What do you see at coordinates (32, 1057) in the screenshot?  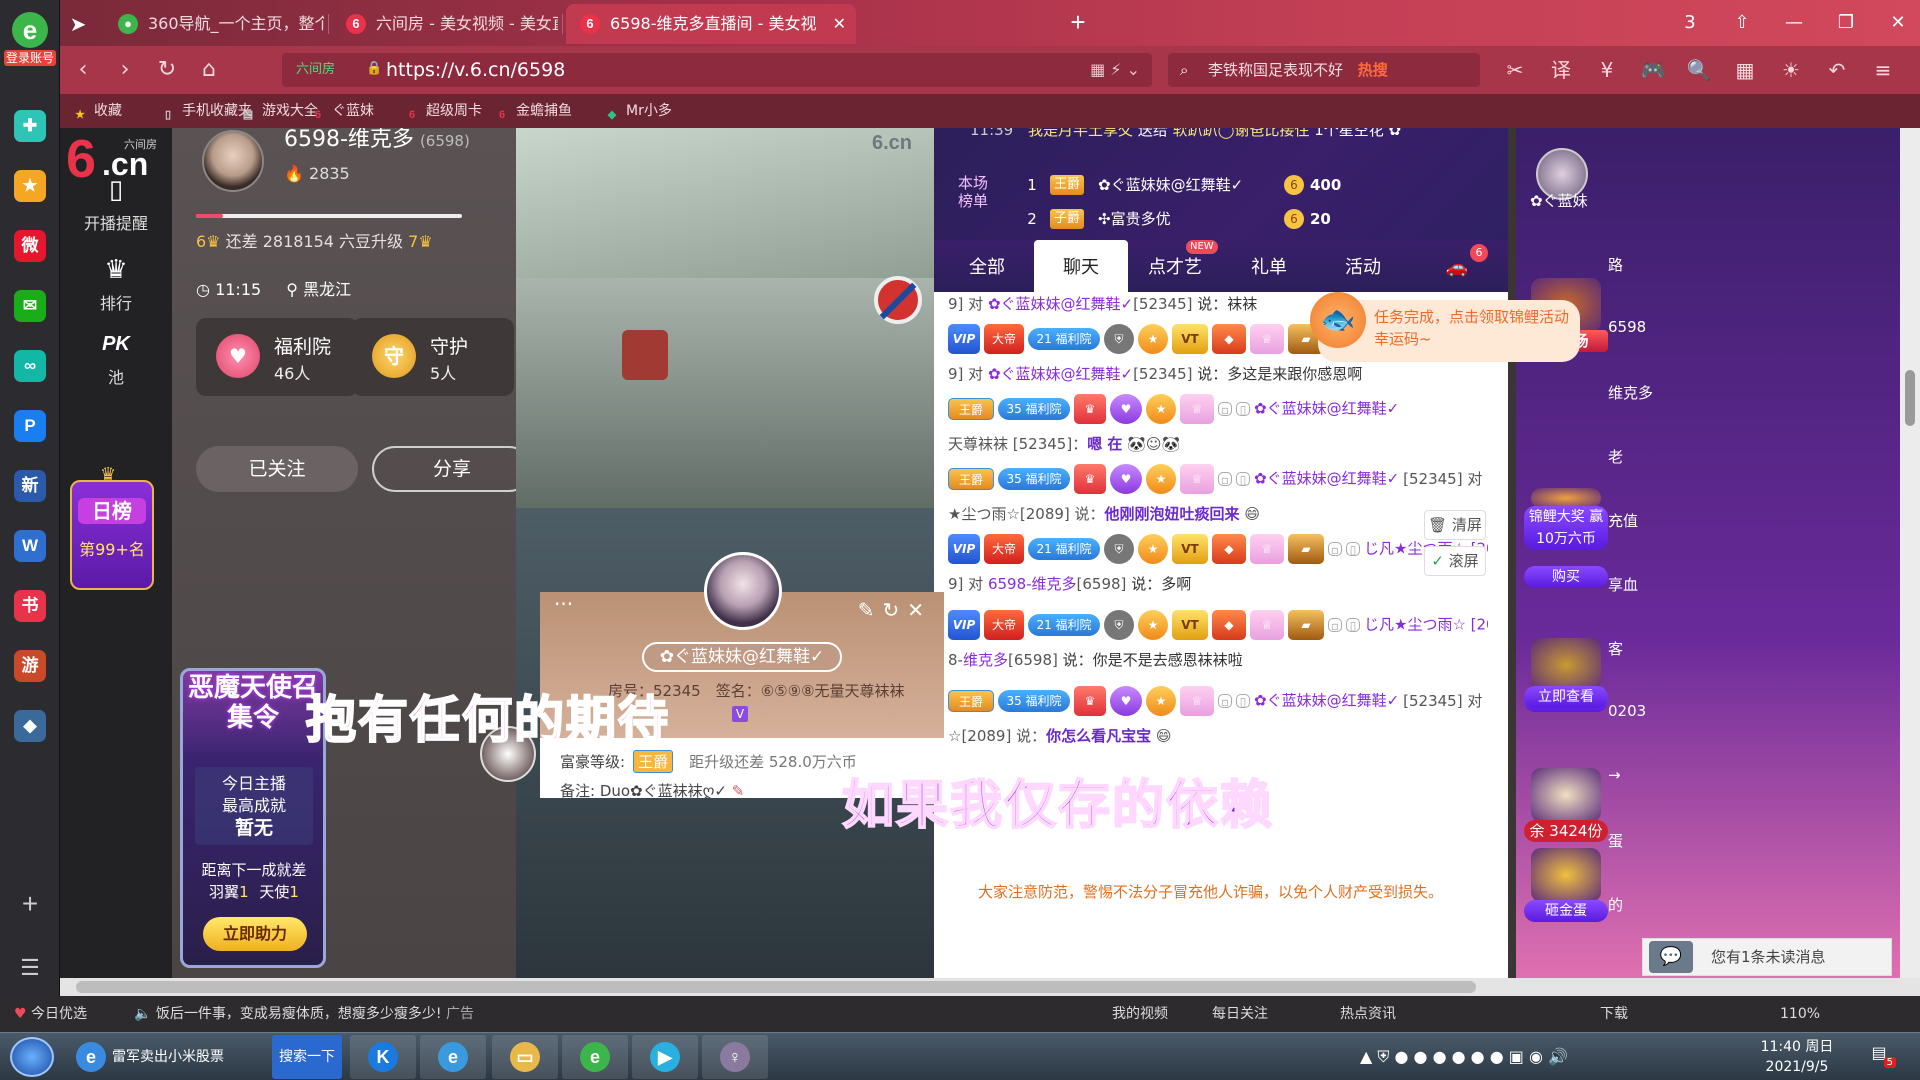 I see `start-button` at bounding box center [32, 1057].